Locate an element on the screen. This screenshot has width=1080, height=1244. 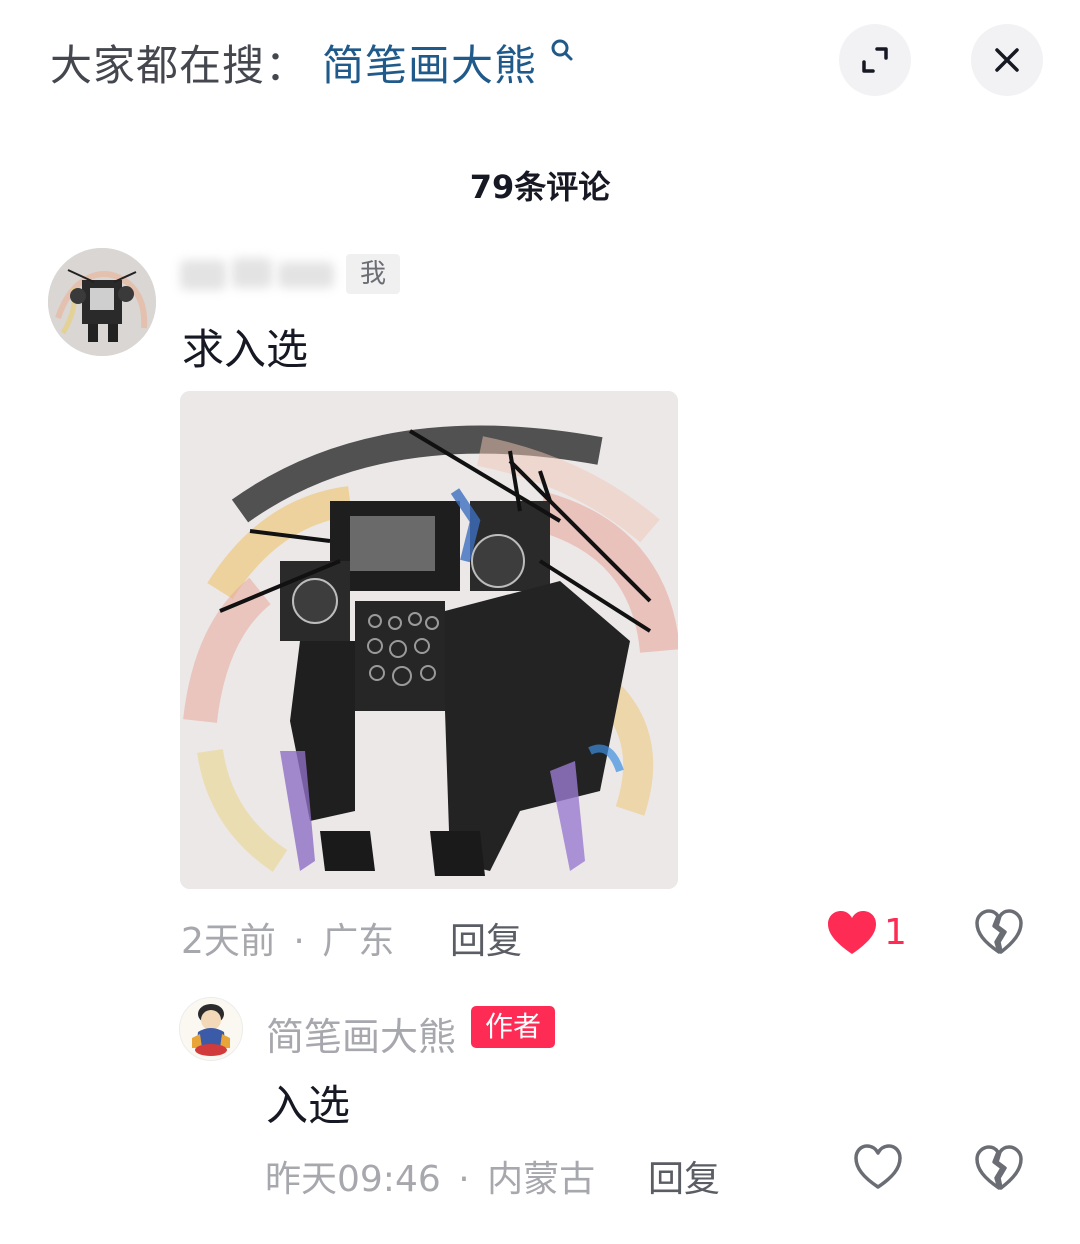
avatar-drawing-icon is located at coordinates (102, 302).